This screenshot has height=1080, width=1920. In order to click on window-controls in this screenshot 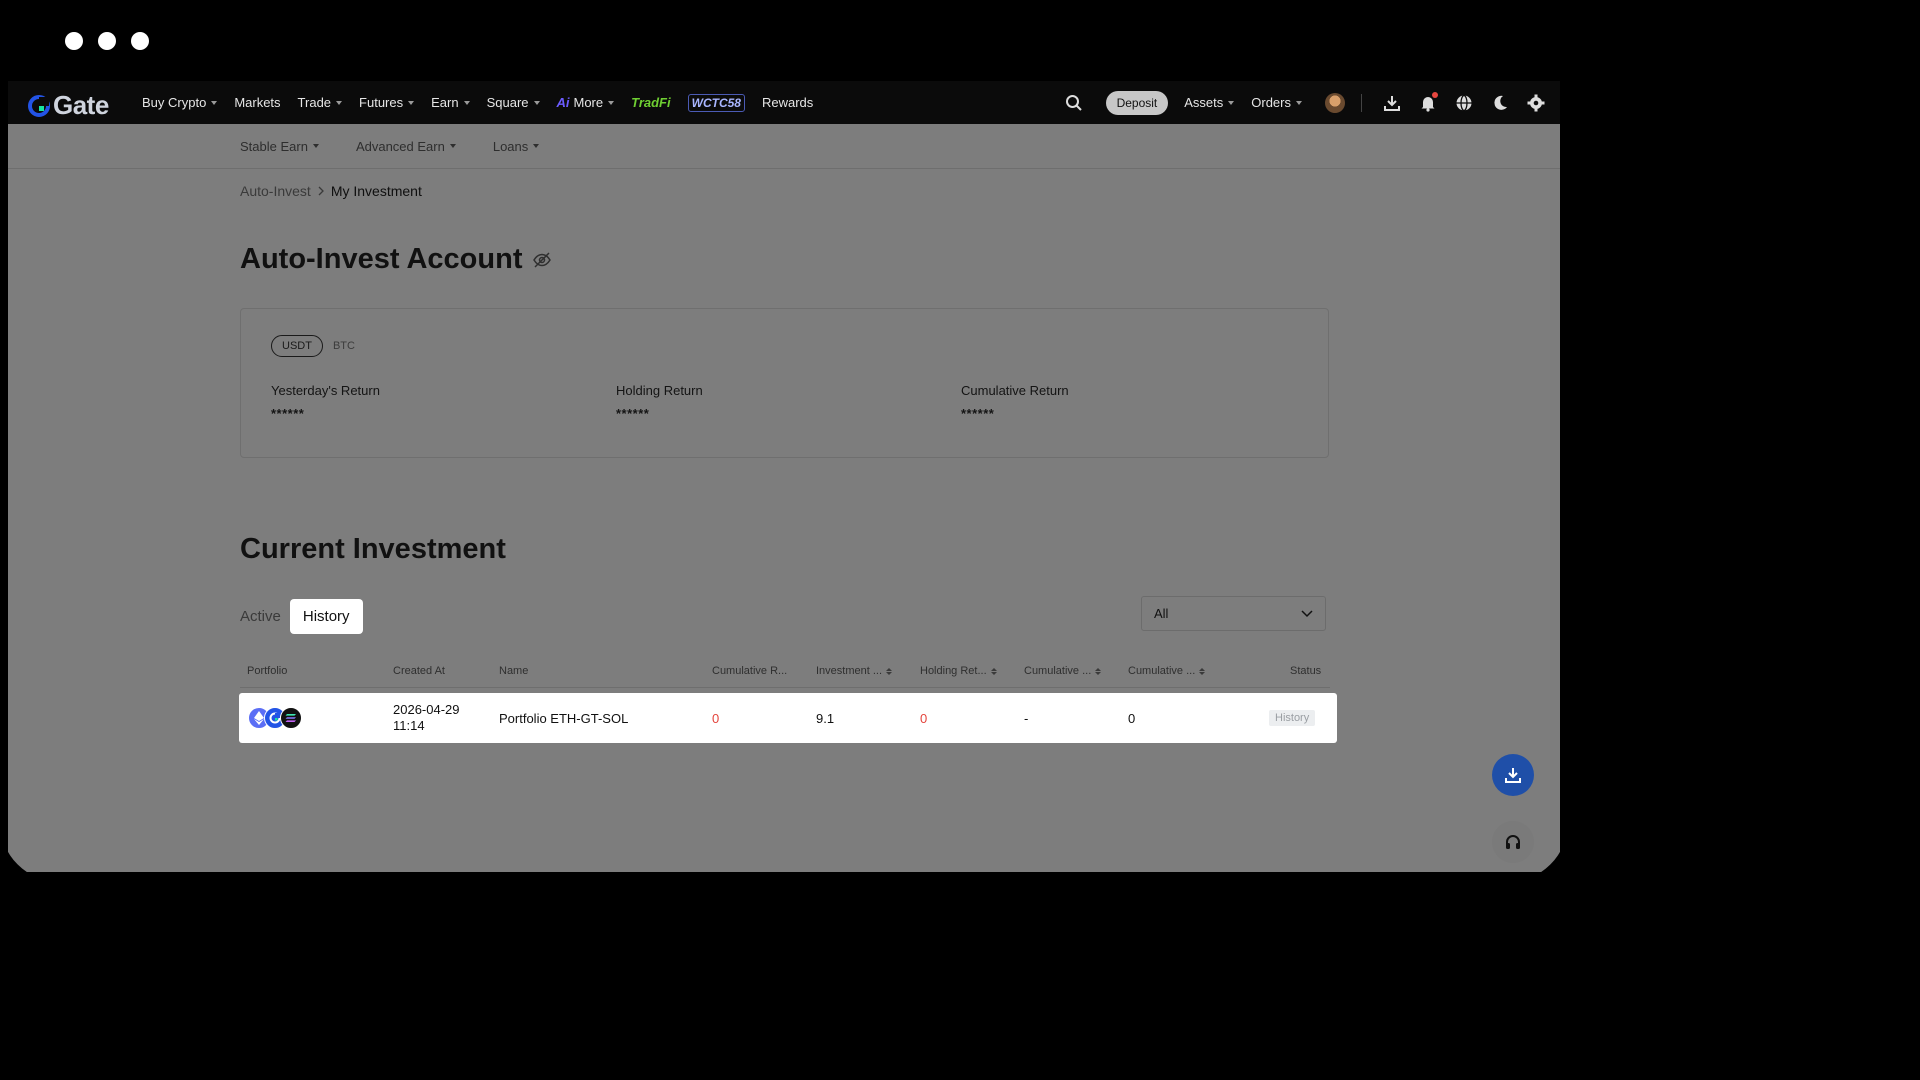, I will do `click(107, 41)`.